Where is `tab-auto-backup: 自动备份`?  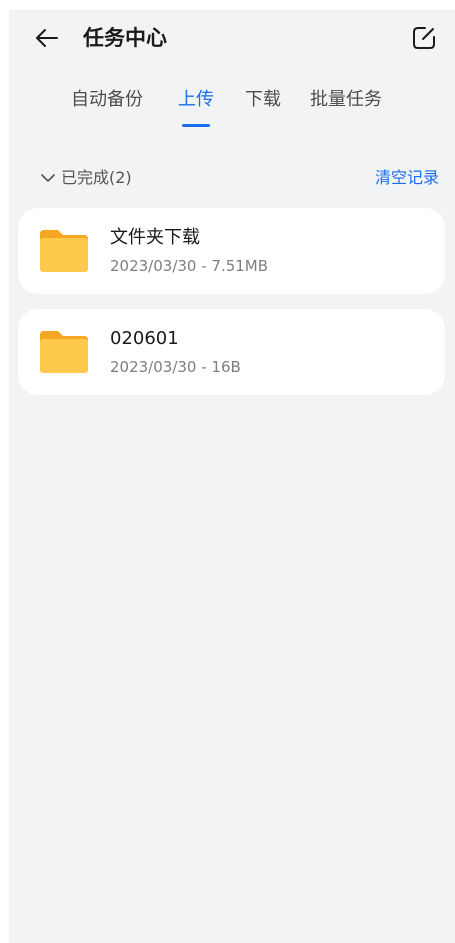
tab-auto-backup: 自动备份 is located at coordinates (107, 100).